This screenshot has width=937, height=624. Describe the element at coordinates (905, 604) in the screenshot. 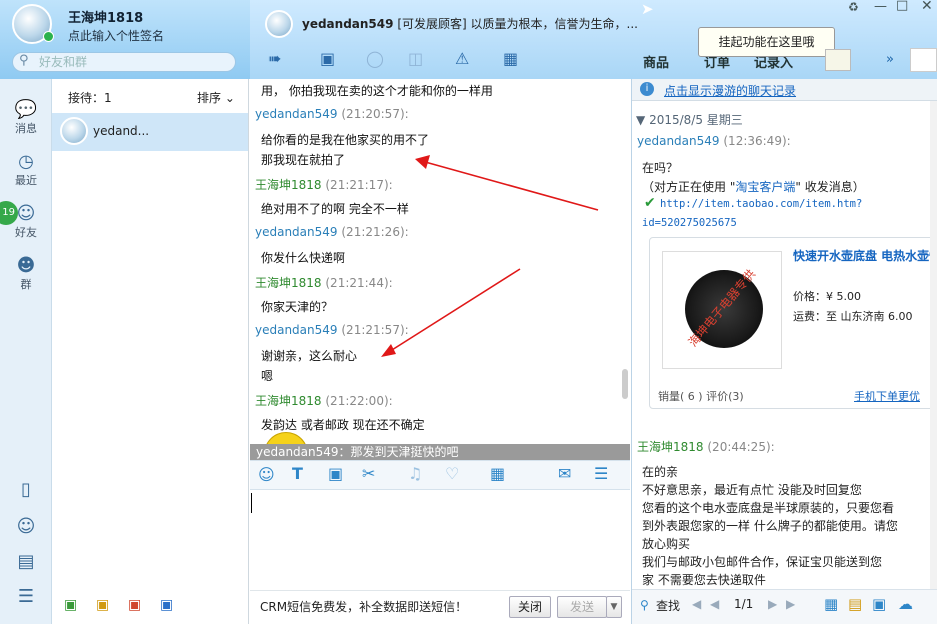

I see `cloud-icon: ☁` at that location.